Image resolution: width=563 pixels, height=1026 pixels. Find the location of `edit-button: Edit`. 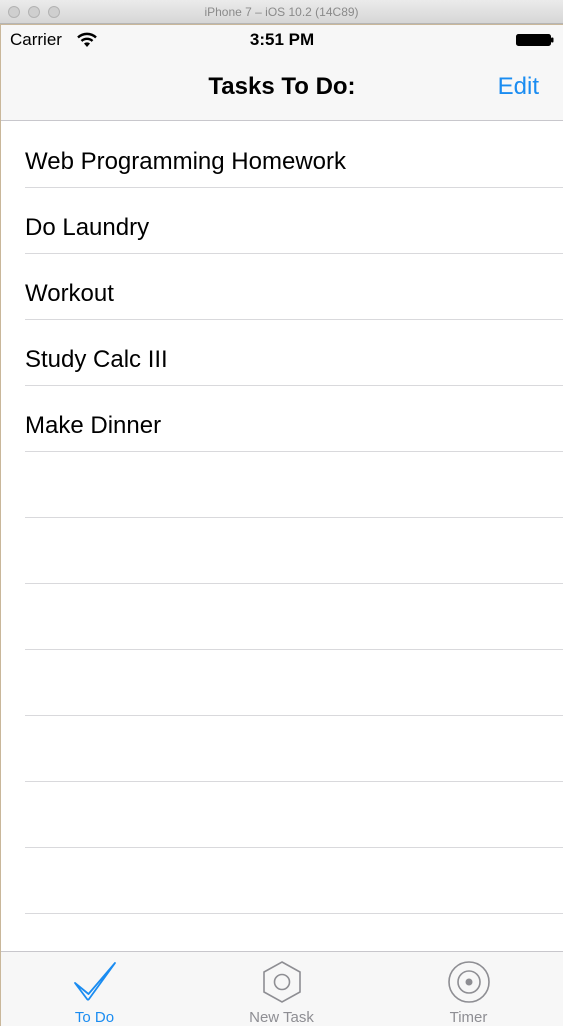

edit-button: Edit is located at coordinates (518, 87).